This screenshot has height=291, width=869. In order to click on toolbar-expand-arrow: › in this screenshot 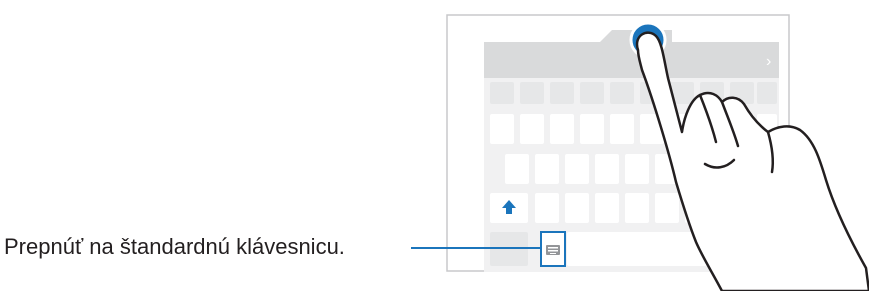, I will do `click(768, 61)`.